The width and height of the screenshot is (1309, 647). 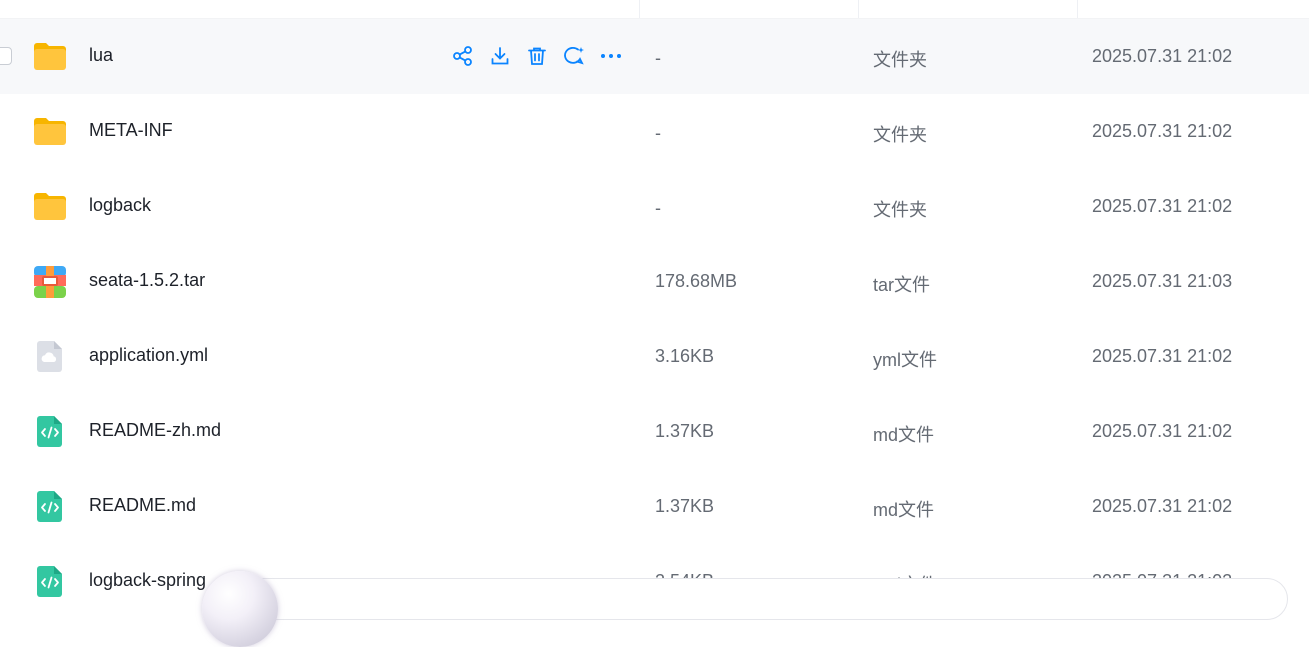 I want to click on more-icon, so click(x=611, y=56).